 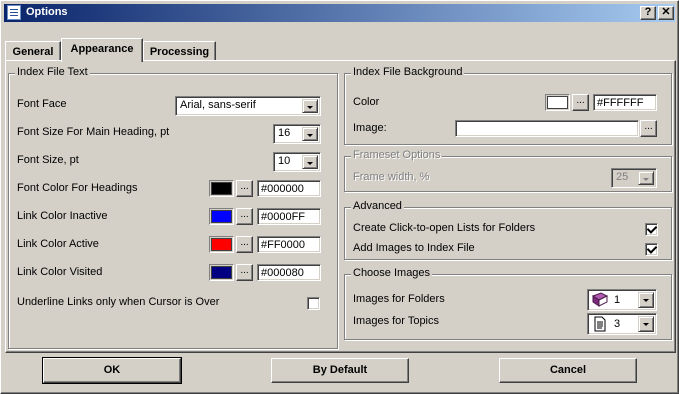 I want to click on link-inactive-hex-value: #0000FF, so click(x=283, y=217).